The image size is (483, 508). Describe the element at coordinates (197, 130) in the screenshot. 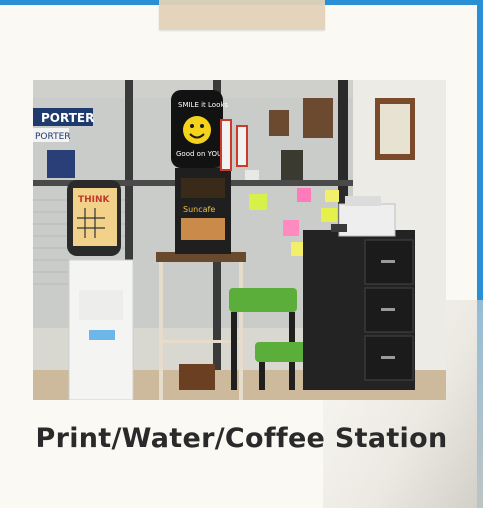

I see `smiley-face-icon` at that location.